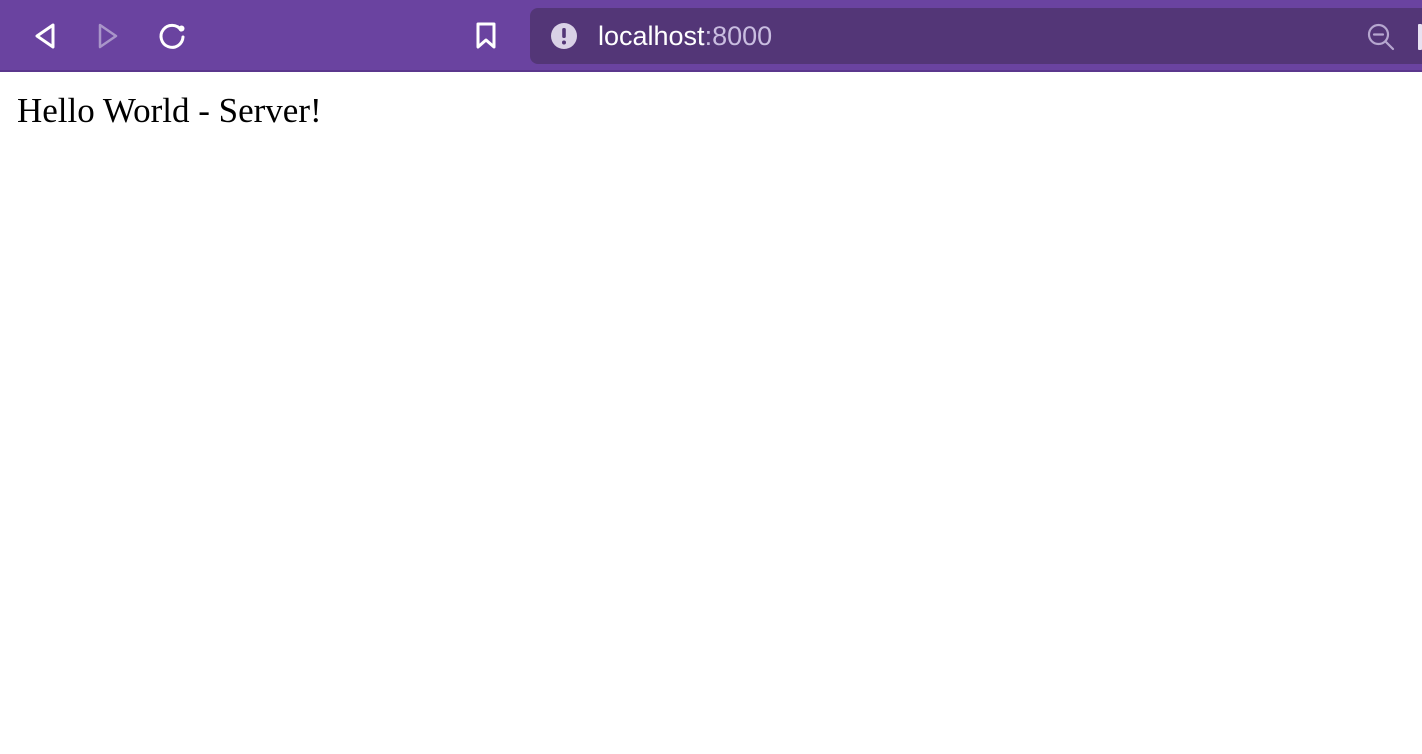  I want to click on url-bar: localhost:8000, so click(976, 36).